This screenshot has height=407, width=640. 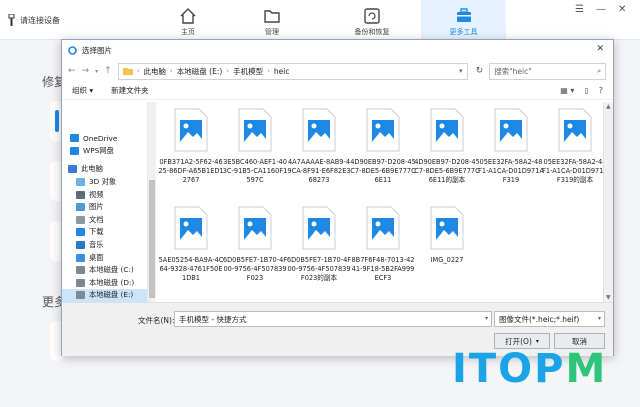 What do you see at coordinates (96, 257) in the screenshot?
I see `tree-item-label: 桌面` at bounding box center [96, 257].